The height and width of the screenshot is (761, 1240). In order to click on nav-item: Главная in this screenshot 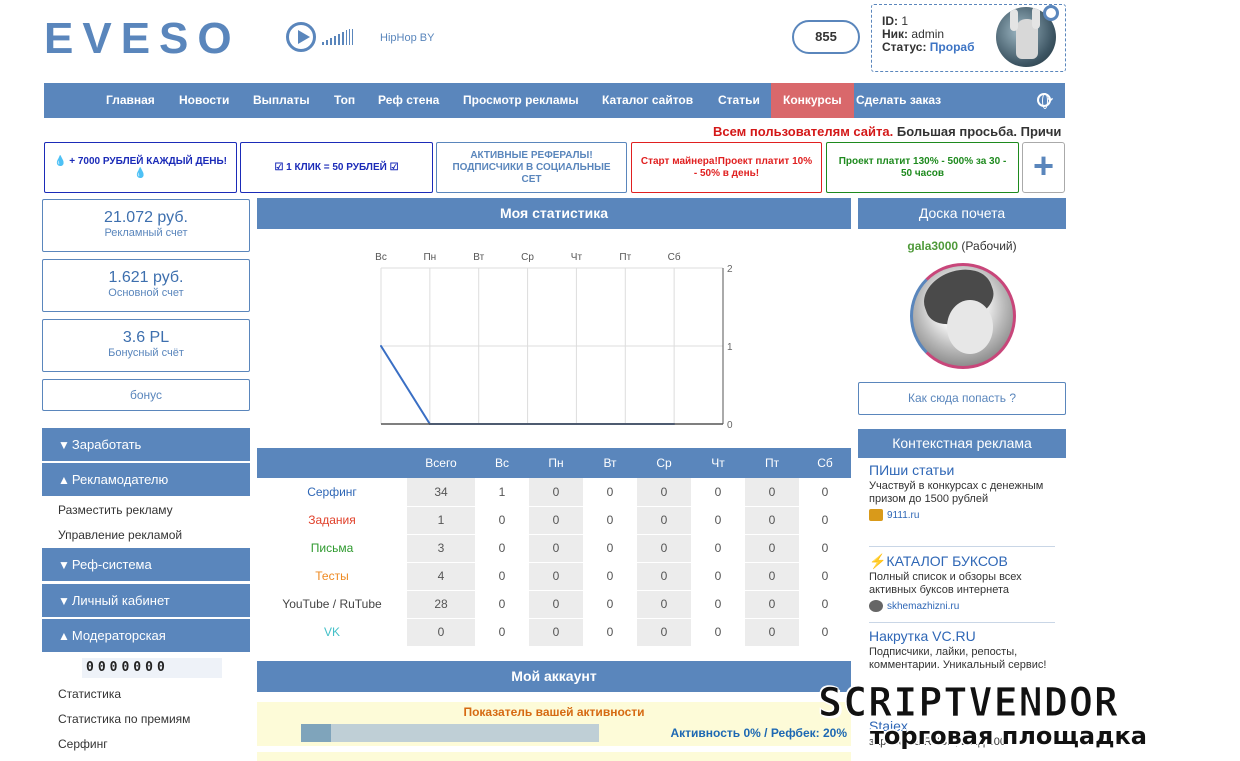, I will do `click(130, 100)`.